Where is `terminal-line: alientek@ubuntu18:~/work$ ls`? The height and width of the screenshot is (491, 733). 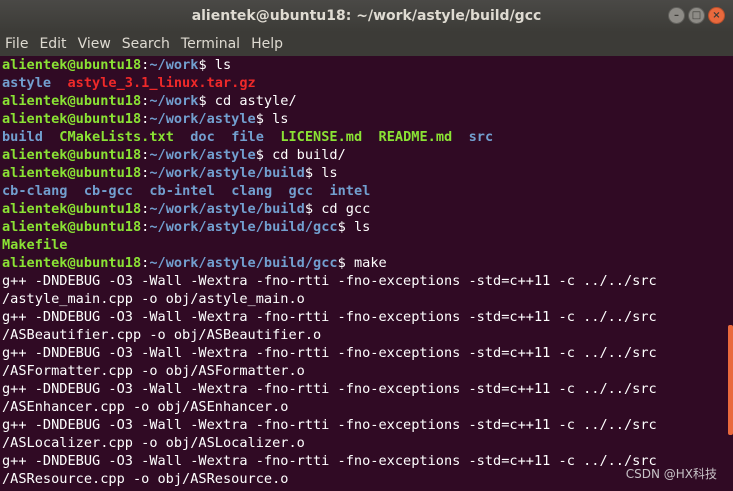
terminal-line: alientek@ubuntu18:~/work$ ls is located at coordinates (366, 65).